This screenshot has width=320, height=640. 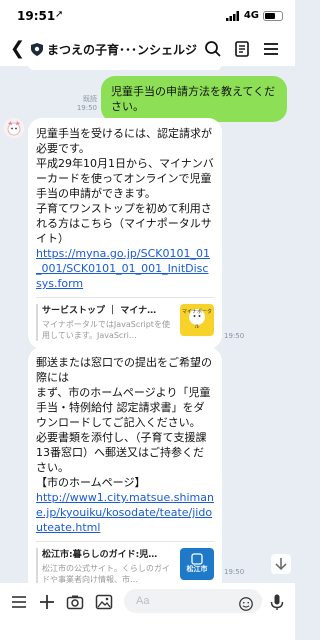 What do you see at coordinates (232, 15) in the screenshot?
I see `signal-icon` at bounding box center [232, 15].